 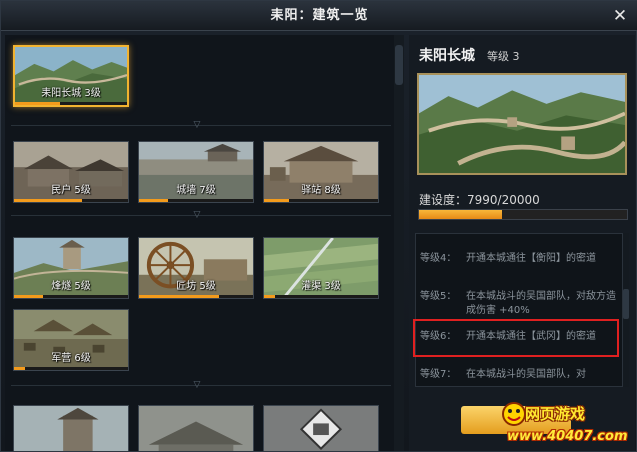 I want to click on watermark-url: www.40407.com, so click(x=567, y=436).